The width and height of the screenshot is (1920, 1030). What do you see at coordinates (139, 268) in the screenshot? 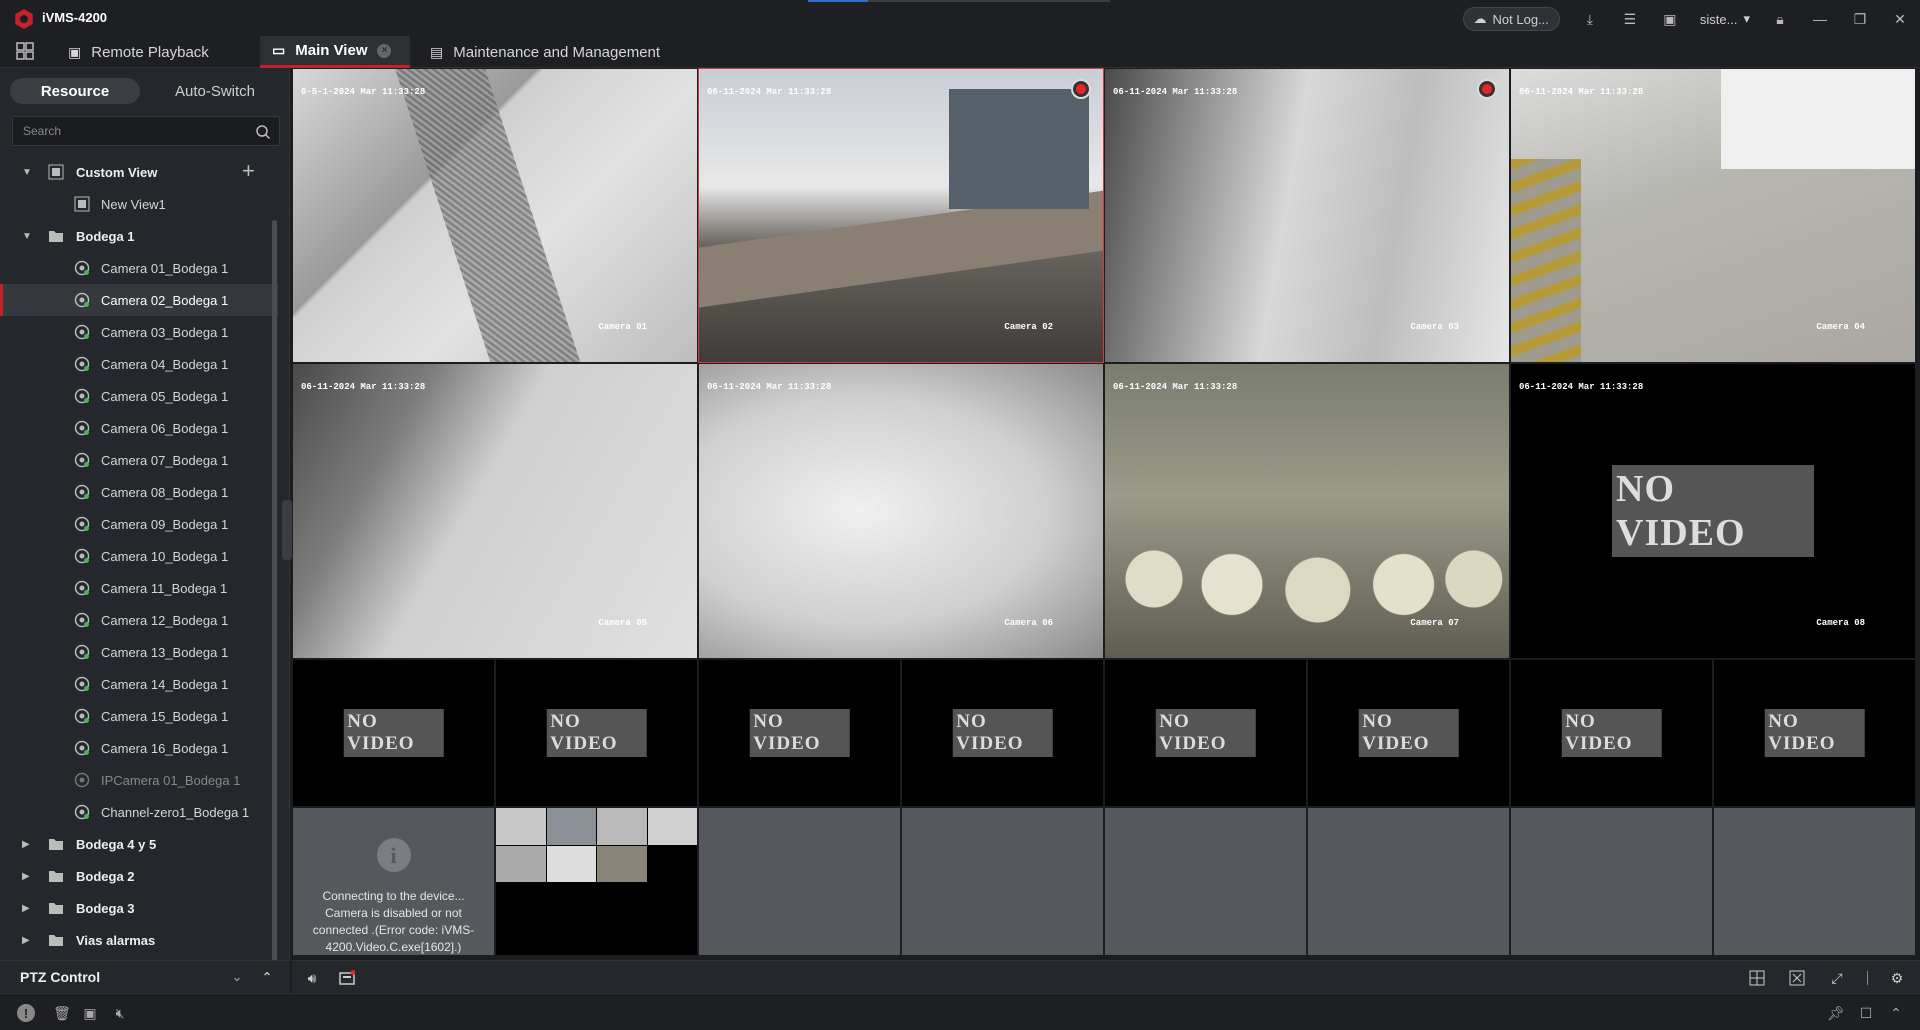
I see `tree-item-camera: Camera 01_Bodega 1` at bounding box center [139, 268].